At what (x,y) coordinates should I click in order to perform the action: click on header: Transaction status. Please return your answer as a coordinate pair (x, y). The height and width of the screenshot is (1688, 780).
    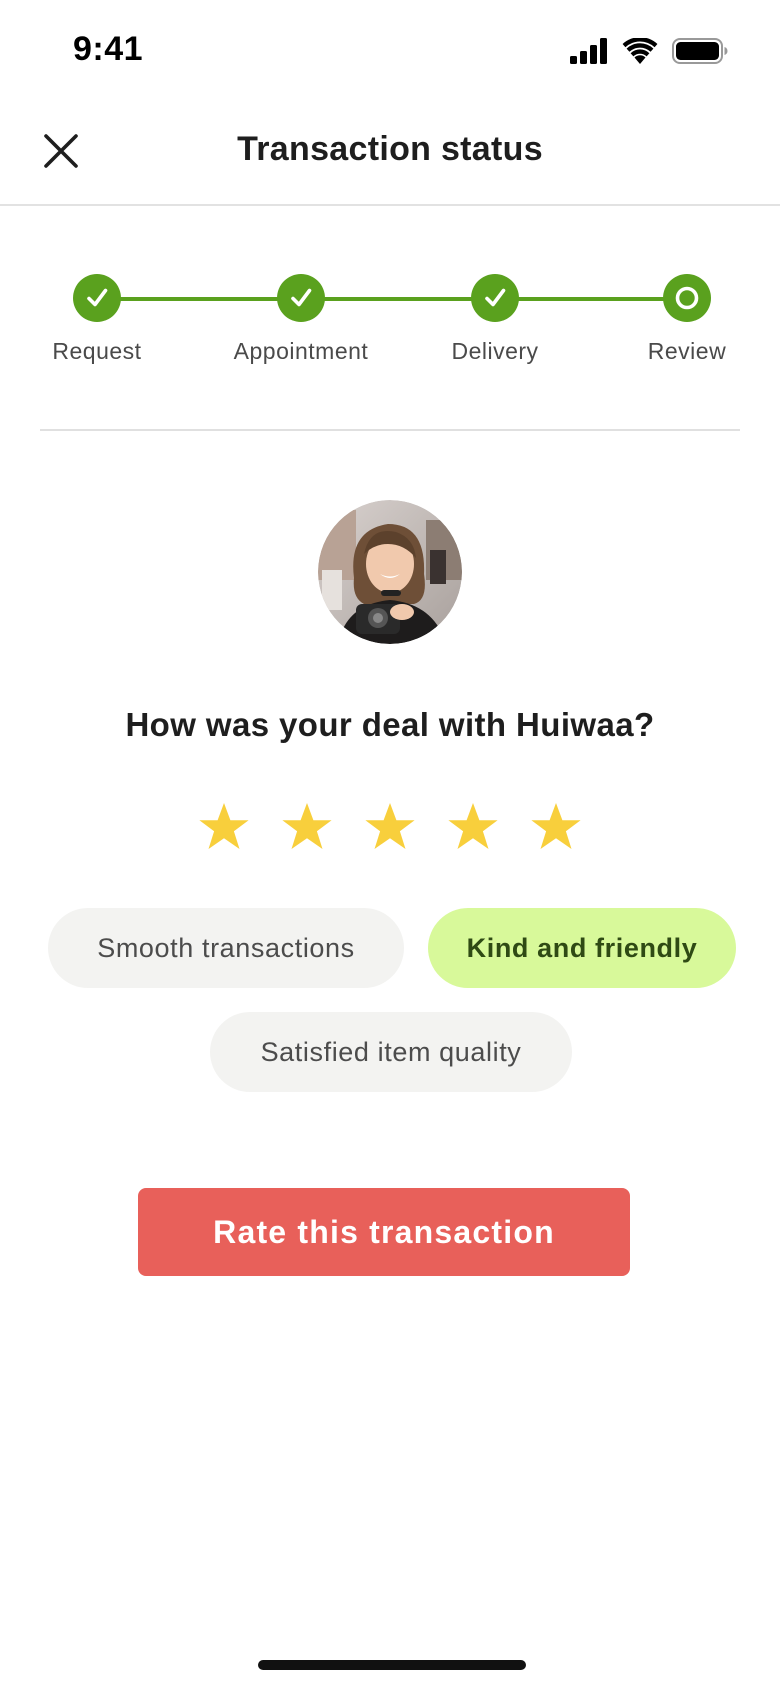
    Looking at the image, I should click on (390, 153).